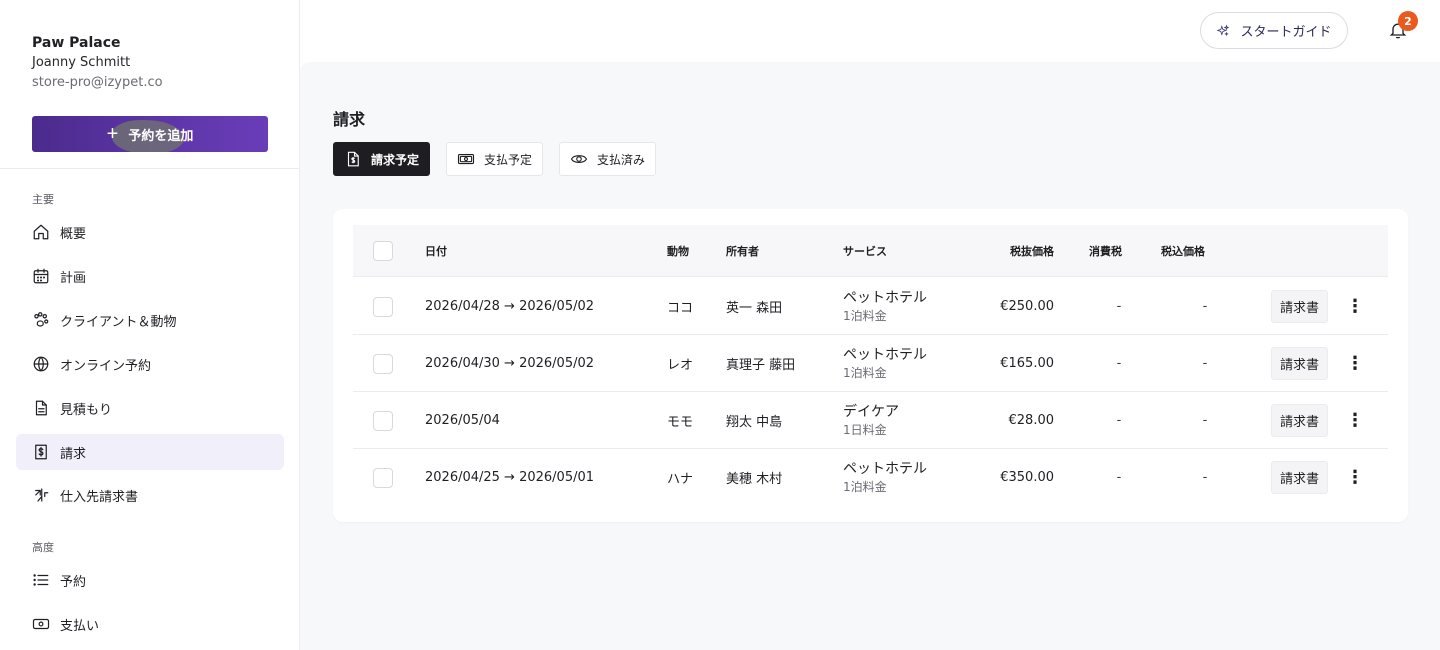 Image resolution: width=1440 pixels, height=650 pixels. What do you see at coordinates (97, 82) in the screenshot?
I see `user-email: store-pro@izypet.co` at bounding box center [97, 82].